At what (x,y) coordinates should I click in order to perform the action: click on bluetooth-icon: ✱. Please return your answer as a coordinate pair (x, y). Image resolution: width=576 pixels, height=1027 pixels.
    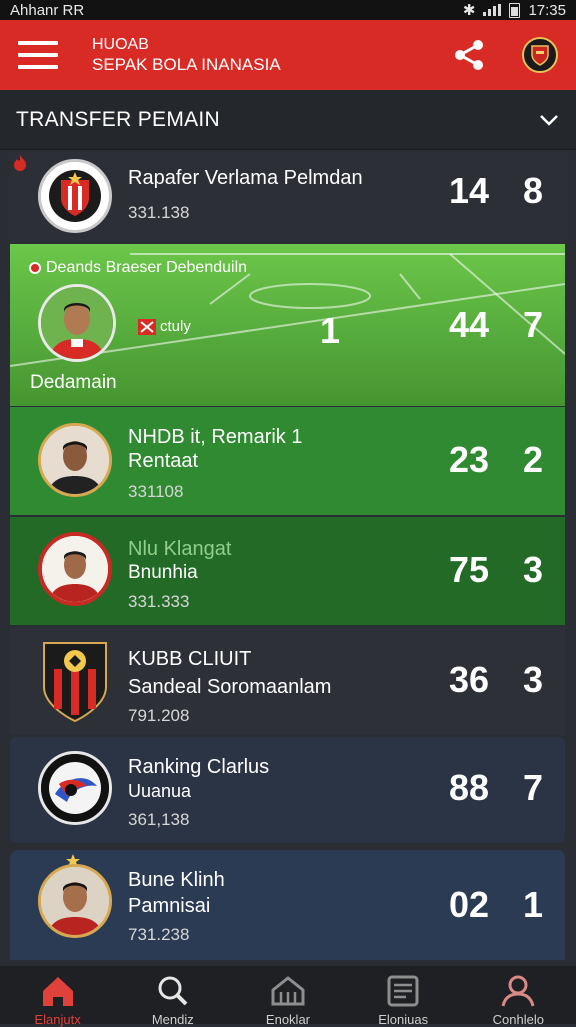
    Looking at the image, I should click on (469, 10).